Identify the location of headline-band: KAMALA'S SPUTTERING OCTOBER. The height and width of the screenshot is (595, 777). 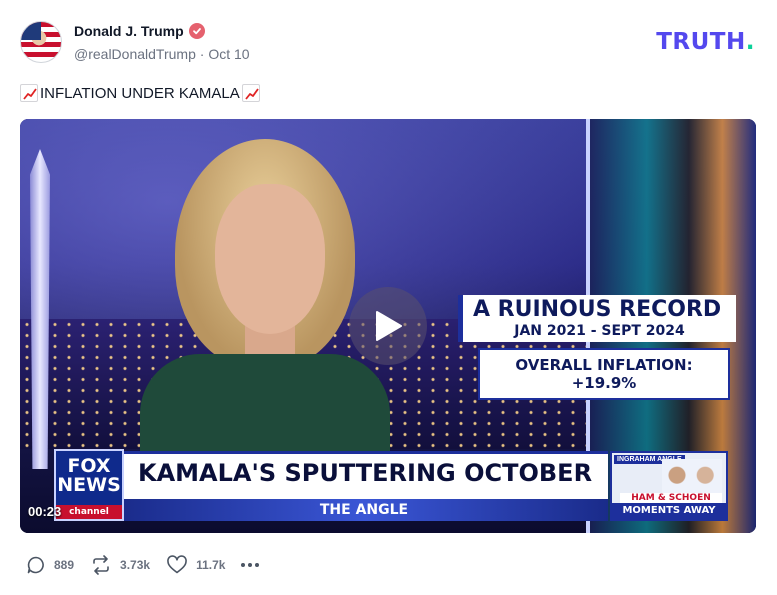
(364, 475).